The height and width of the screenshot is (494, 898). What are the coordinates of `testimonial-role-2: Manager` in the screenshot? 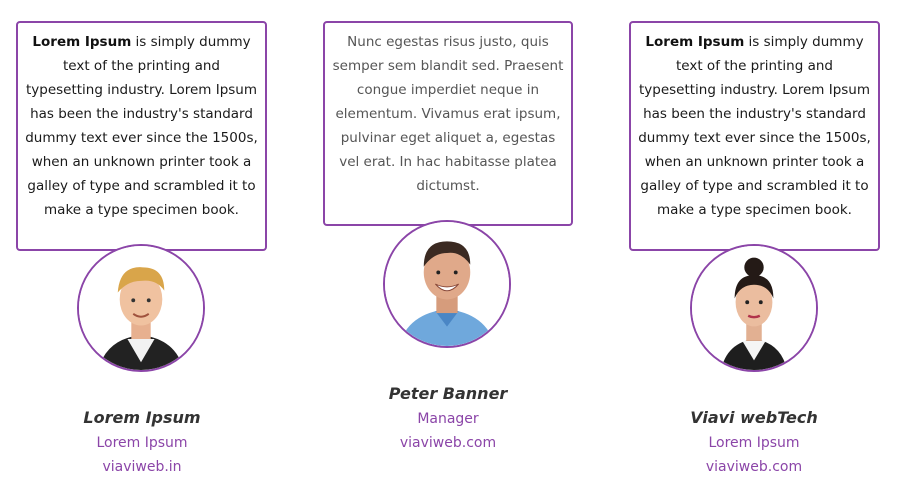 It's located at (448, 419).